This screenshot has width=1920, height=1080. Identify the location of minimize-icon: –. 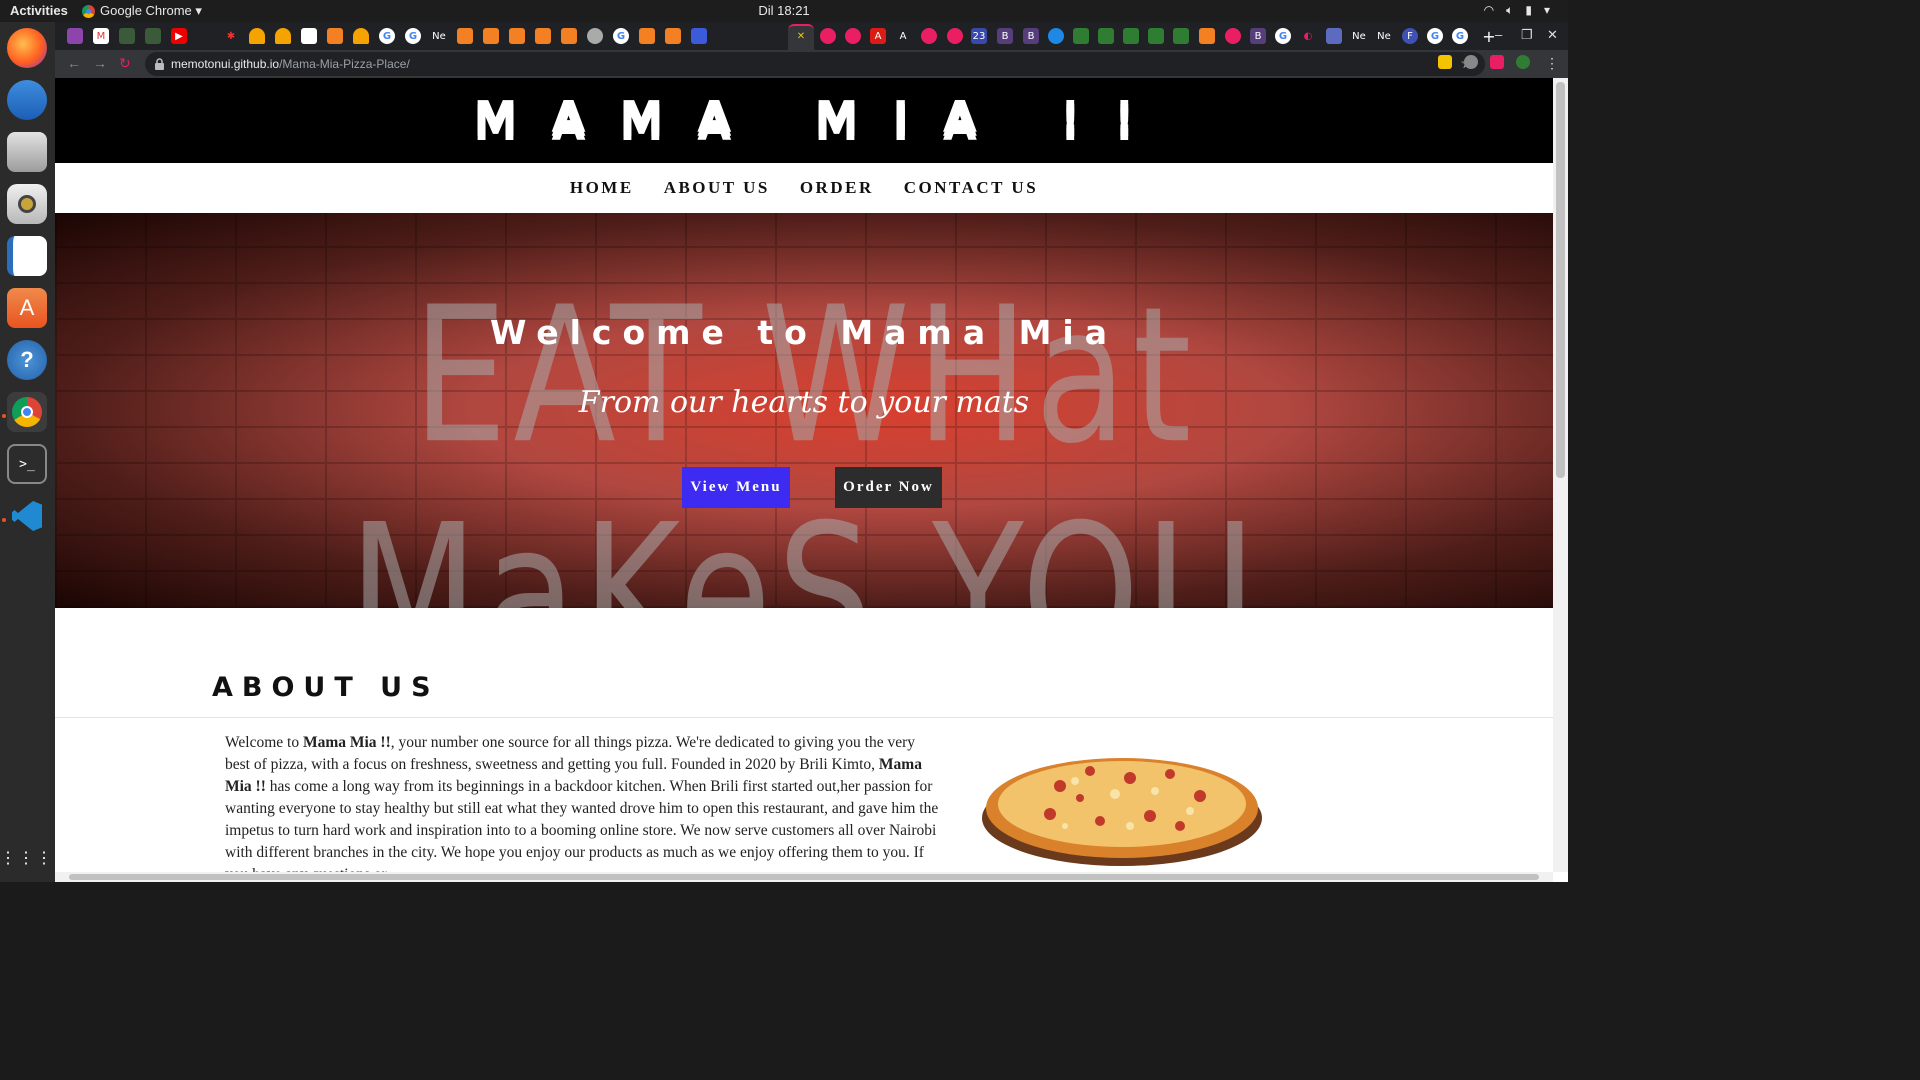
(1498, 34).